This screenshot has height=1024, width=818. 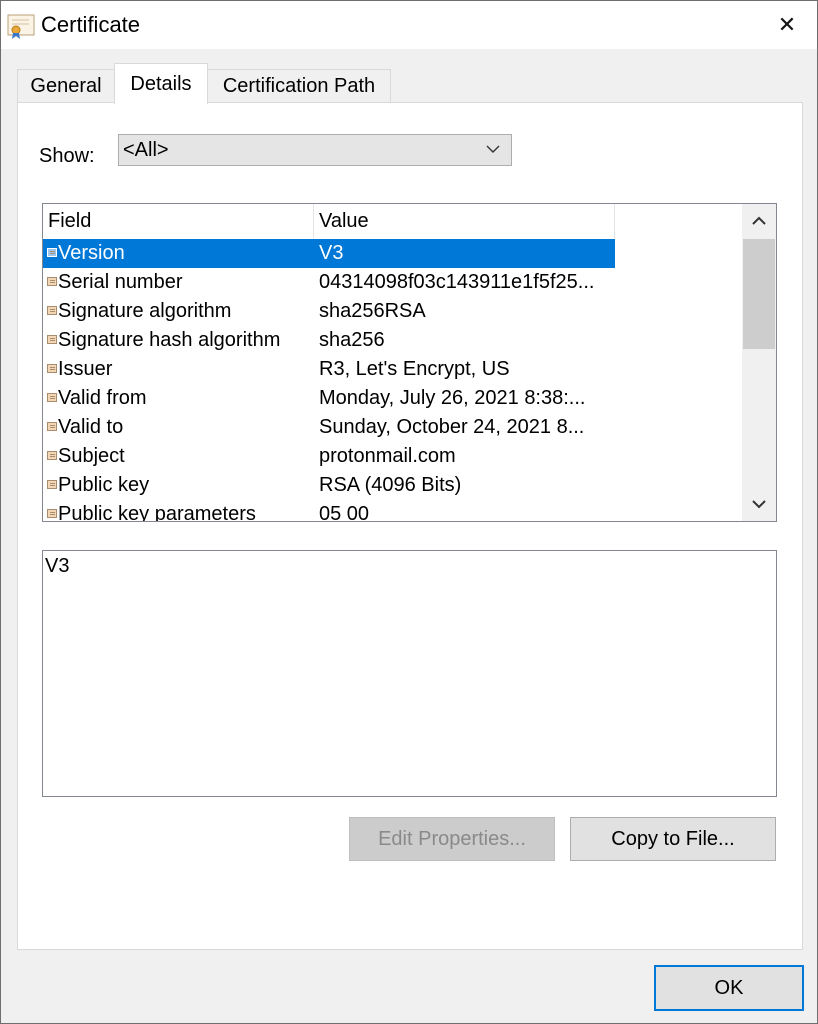 I want to click on field-value: R3, Let's Encrypt, US, so click(x=414, y=369).